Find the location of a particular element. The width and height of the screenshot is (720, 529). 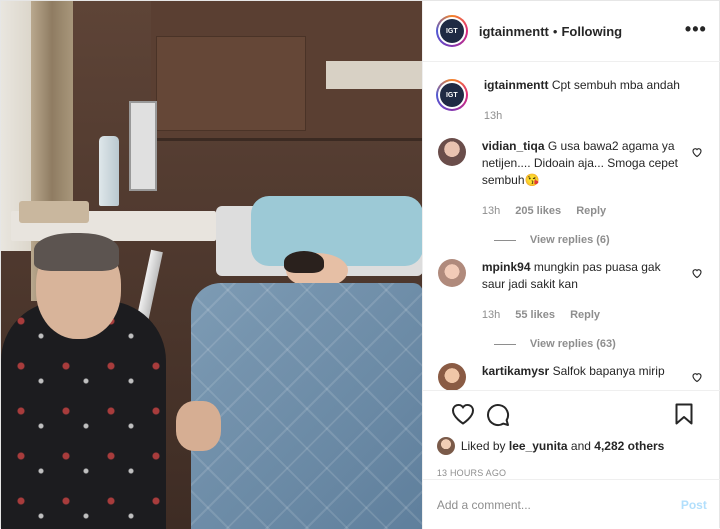

comment-text-line: kartikamysr Salfok bapanya mirip is located at coordinates (584, 371).